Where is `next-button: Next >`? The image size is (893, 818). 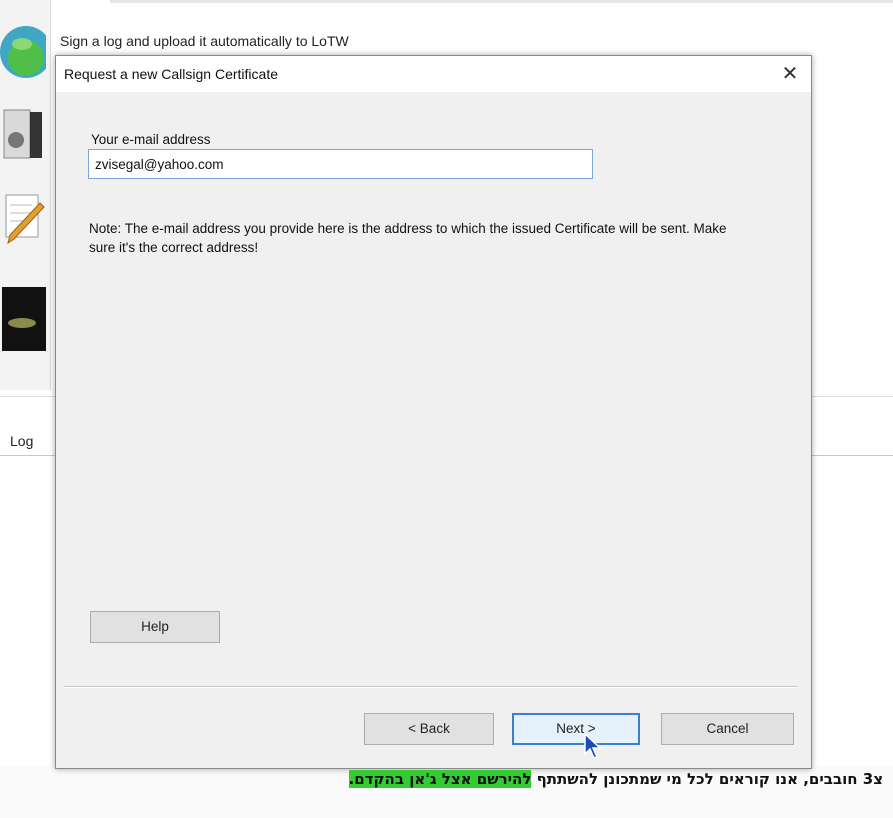 next-button: Next > is located at coordinates (576, 729).